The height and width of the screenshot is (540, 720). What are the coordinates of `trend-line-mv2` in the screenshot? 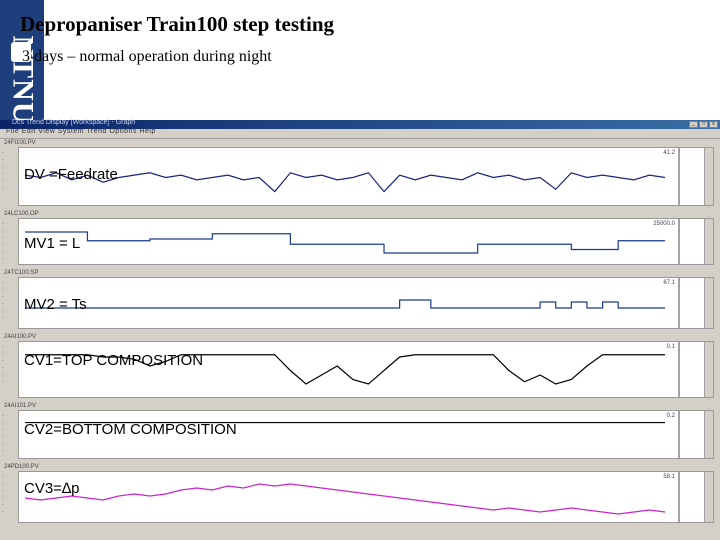 It's located at (345, 304).